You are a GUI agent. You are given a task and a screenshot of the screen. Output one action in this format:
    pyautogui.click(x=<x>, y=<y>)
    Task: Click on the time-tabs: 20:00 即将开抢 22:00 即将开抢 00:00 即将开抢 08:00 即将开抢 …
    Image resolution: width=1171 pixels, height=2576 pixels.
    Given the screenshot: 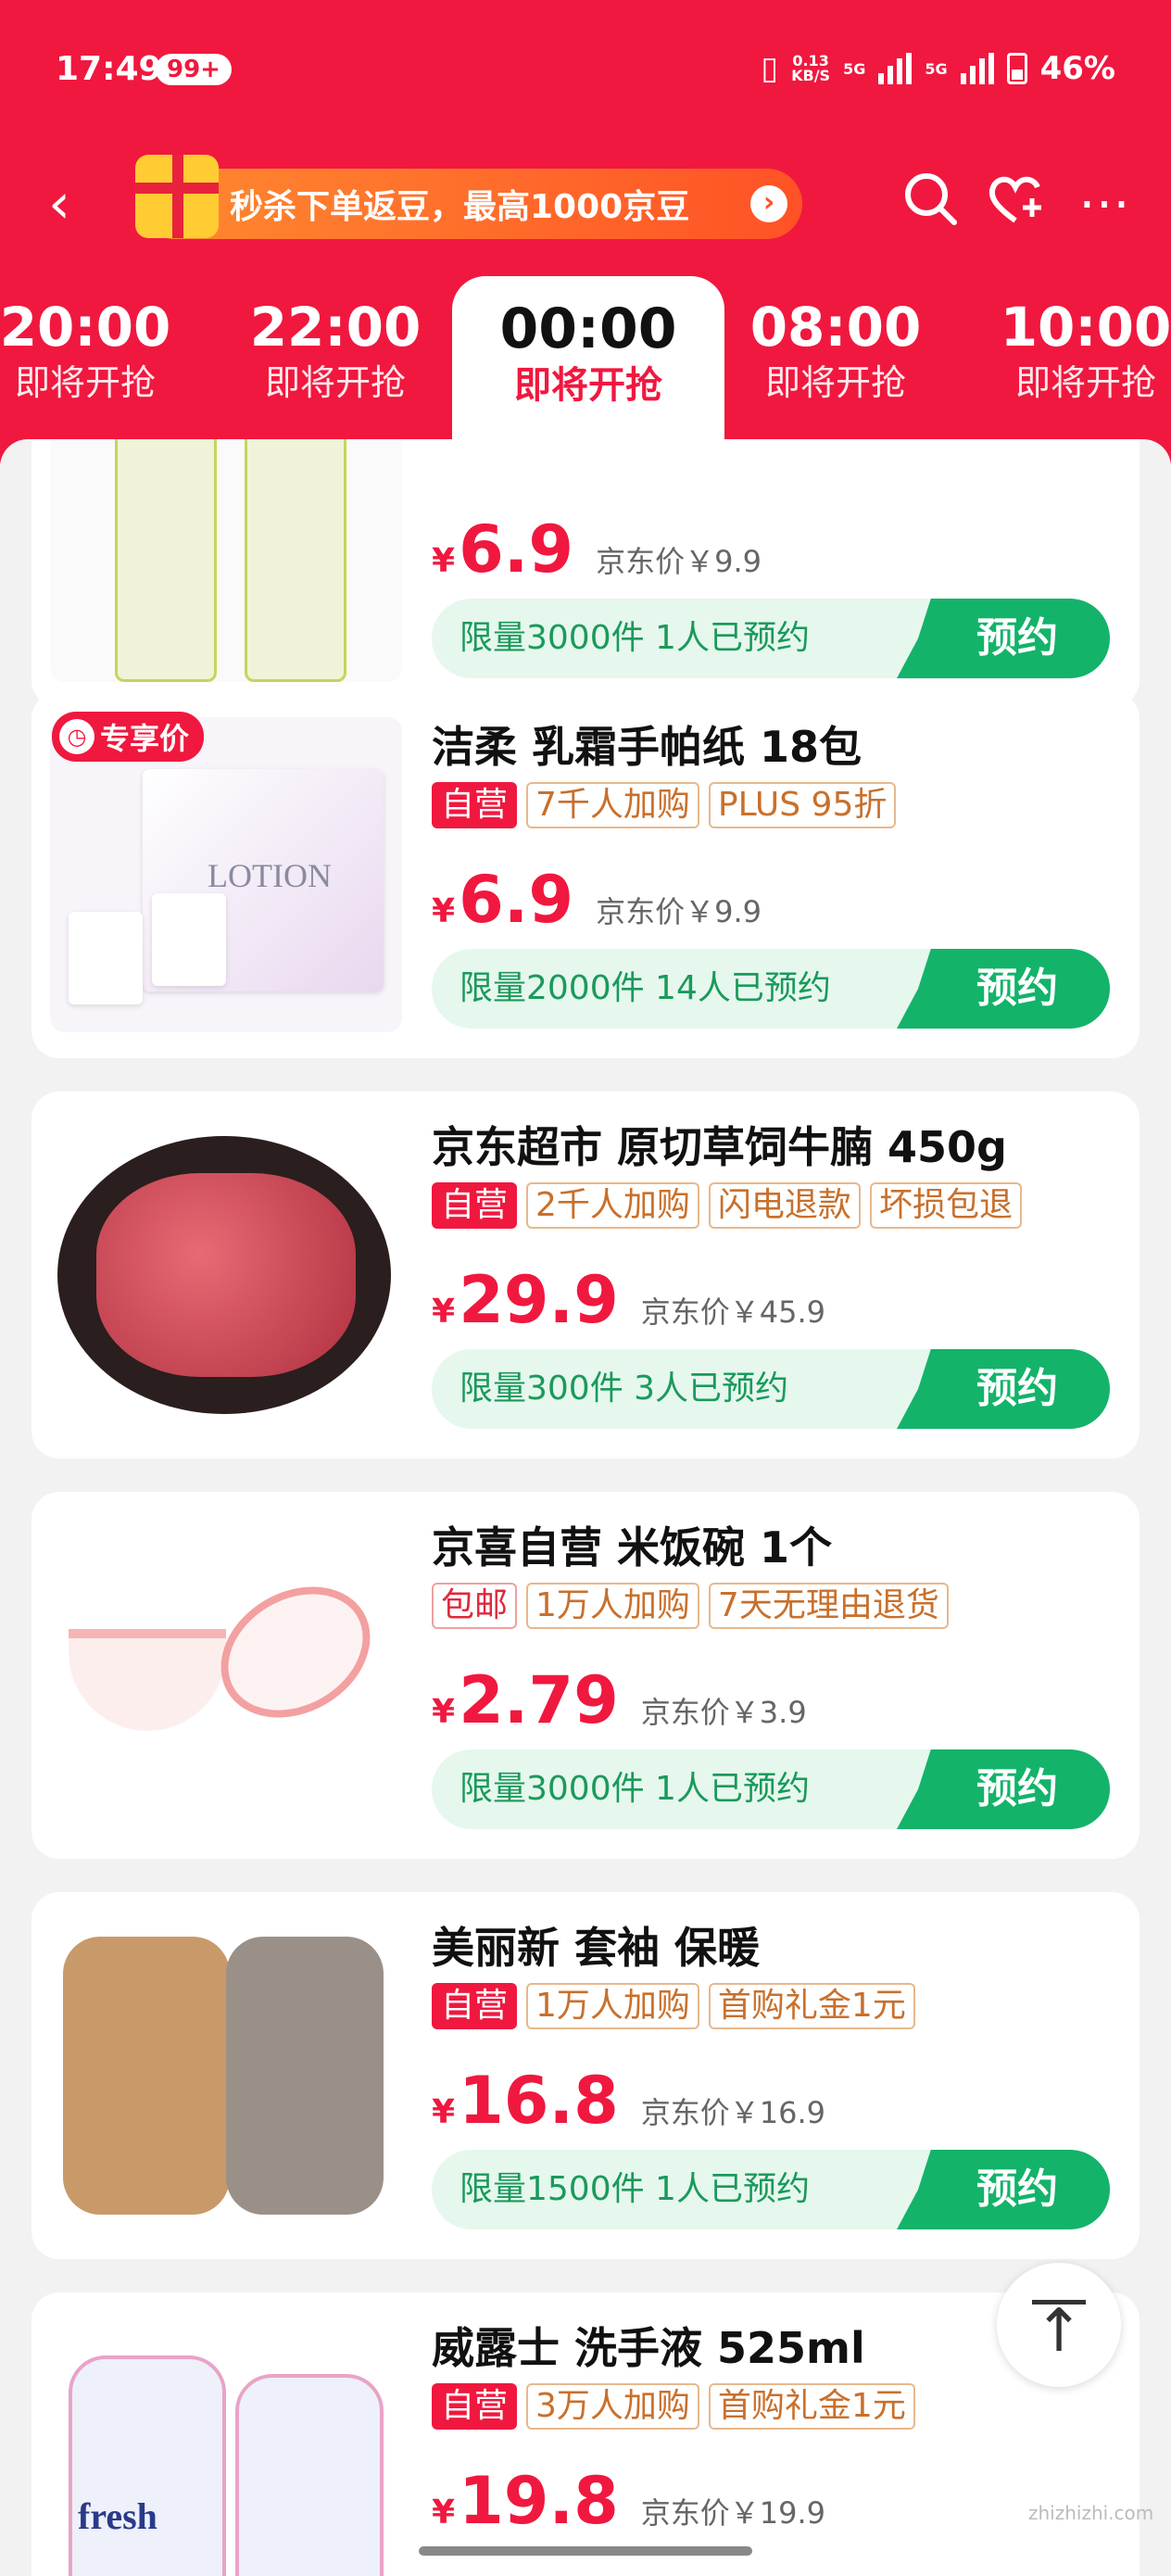 What is the action you would take?
    pyautogui.click(x=585, y=373)
    